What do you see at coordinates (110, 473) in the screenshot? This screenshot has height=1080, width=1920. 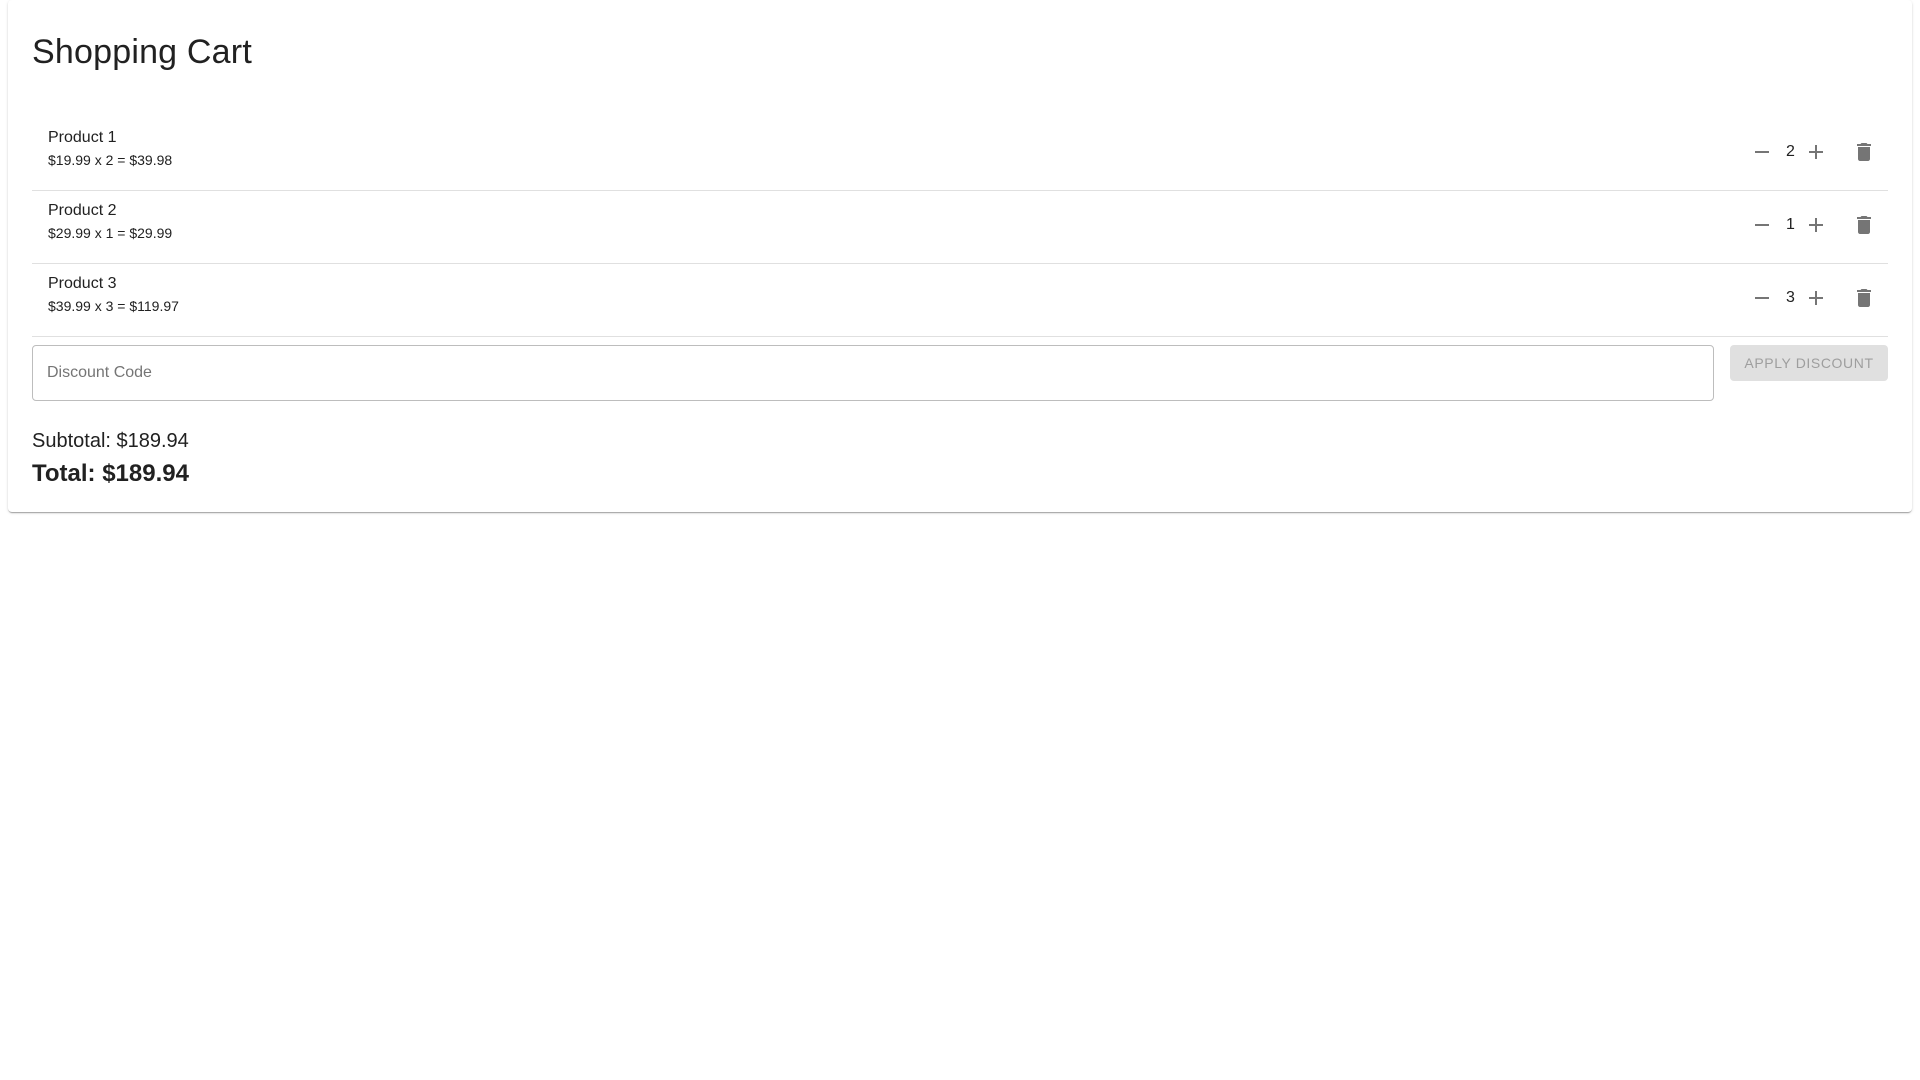 I see `total: Total: $189.94` at bounding box center [110, 473].